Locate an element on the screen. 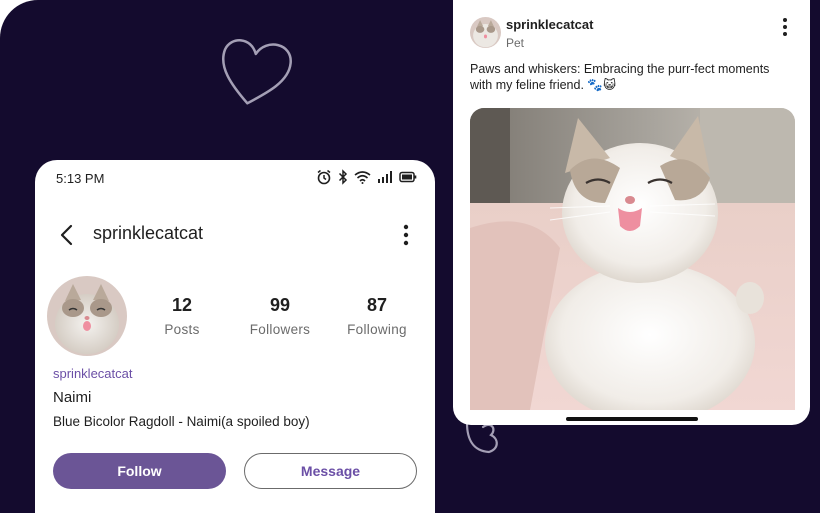 This screenshot has height=513, width=820. message-button: Message is located at coordinates (330, 471).